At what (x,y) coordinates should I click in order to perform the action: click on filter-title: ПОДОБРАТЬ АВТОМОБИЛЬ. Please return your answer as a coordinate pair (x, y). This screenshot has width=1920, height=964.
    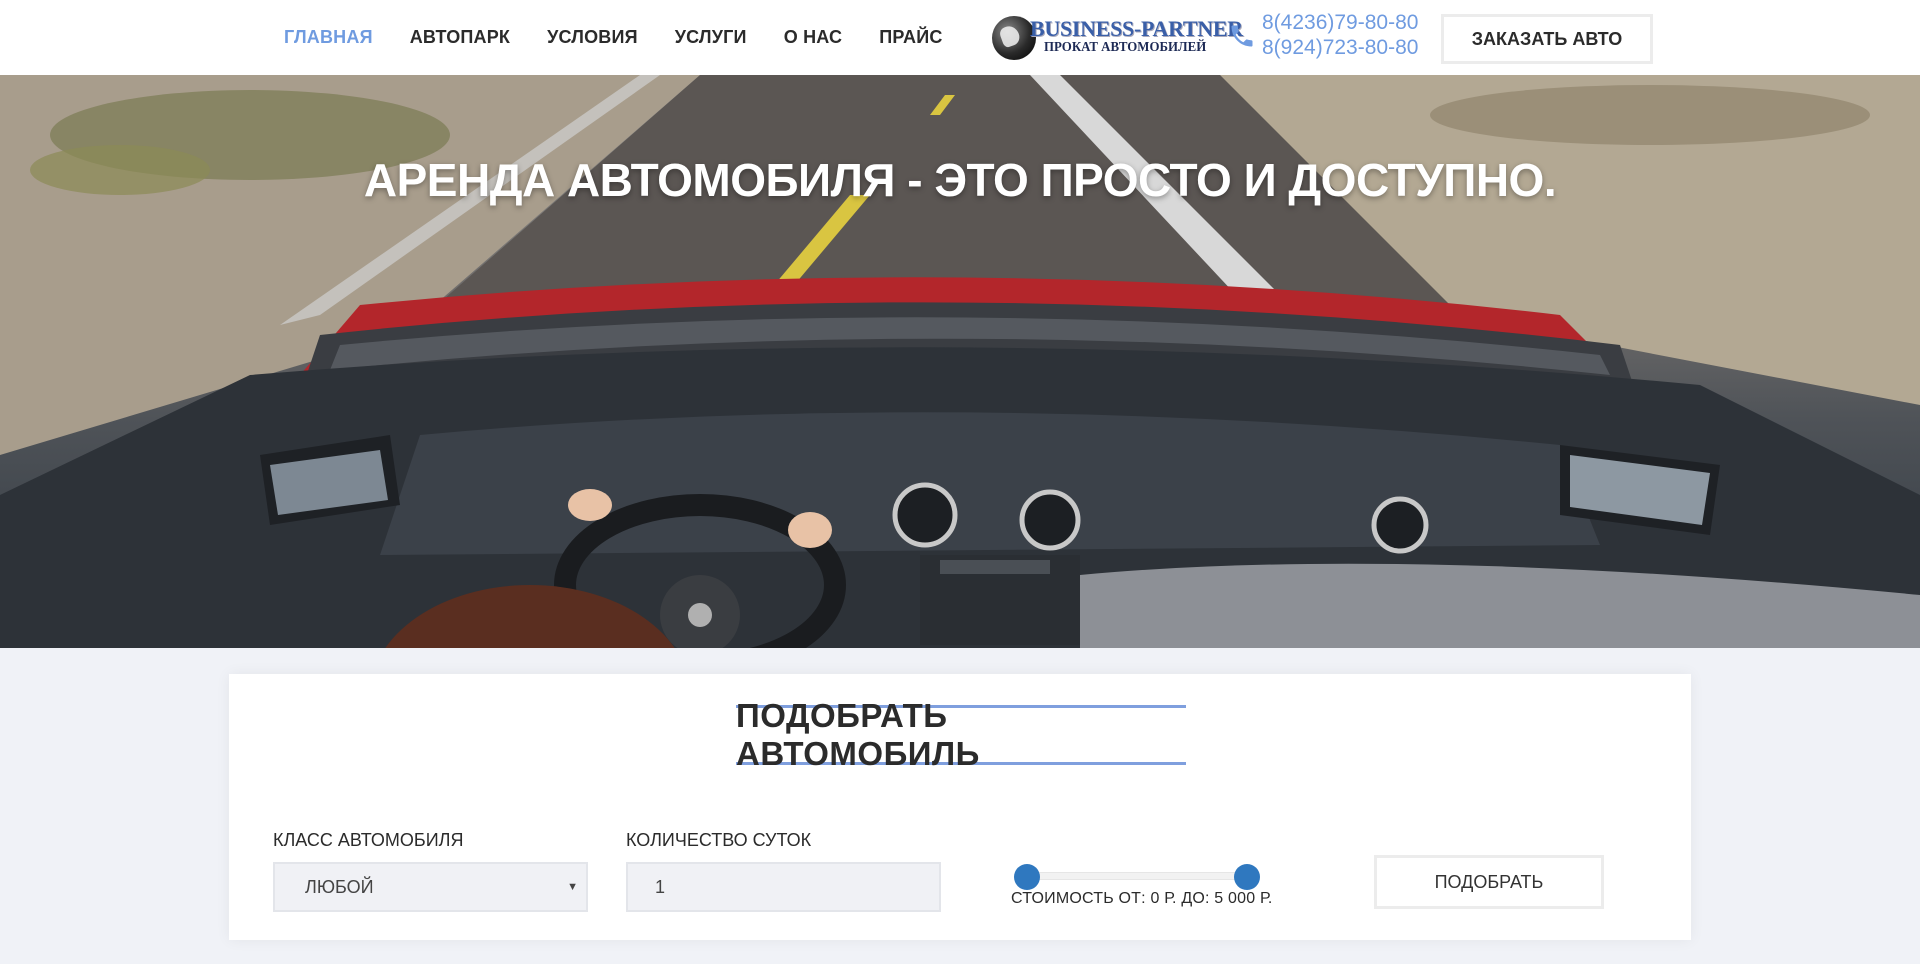
    Looking at the image, I should click on (961, 734).